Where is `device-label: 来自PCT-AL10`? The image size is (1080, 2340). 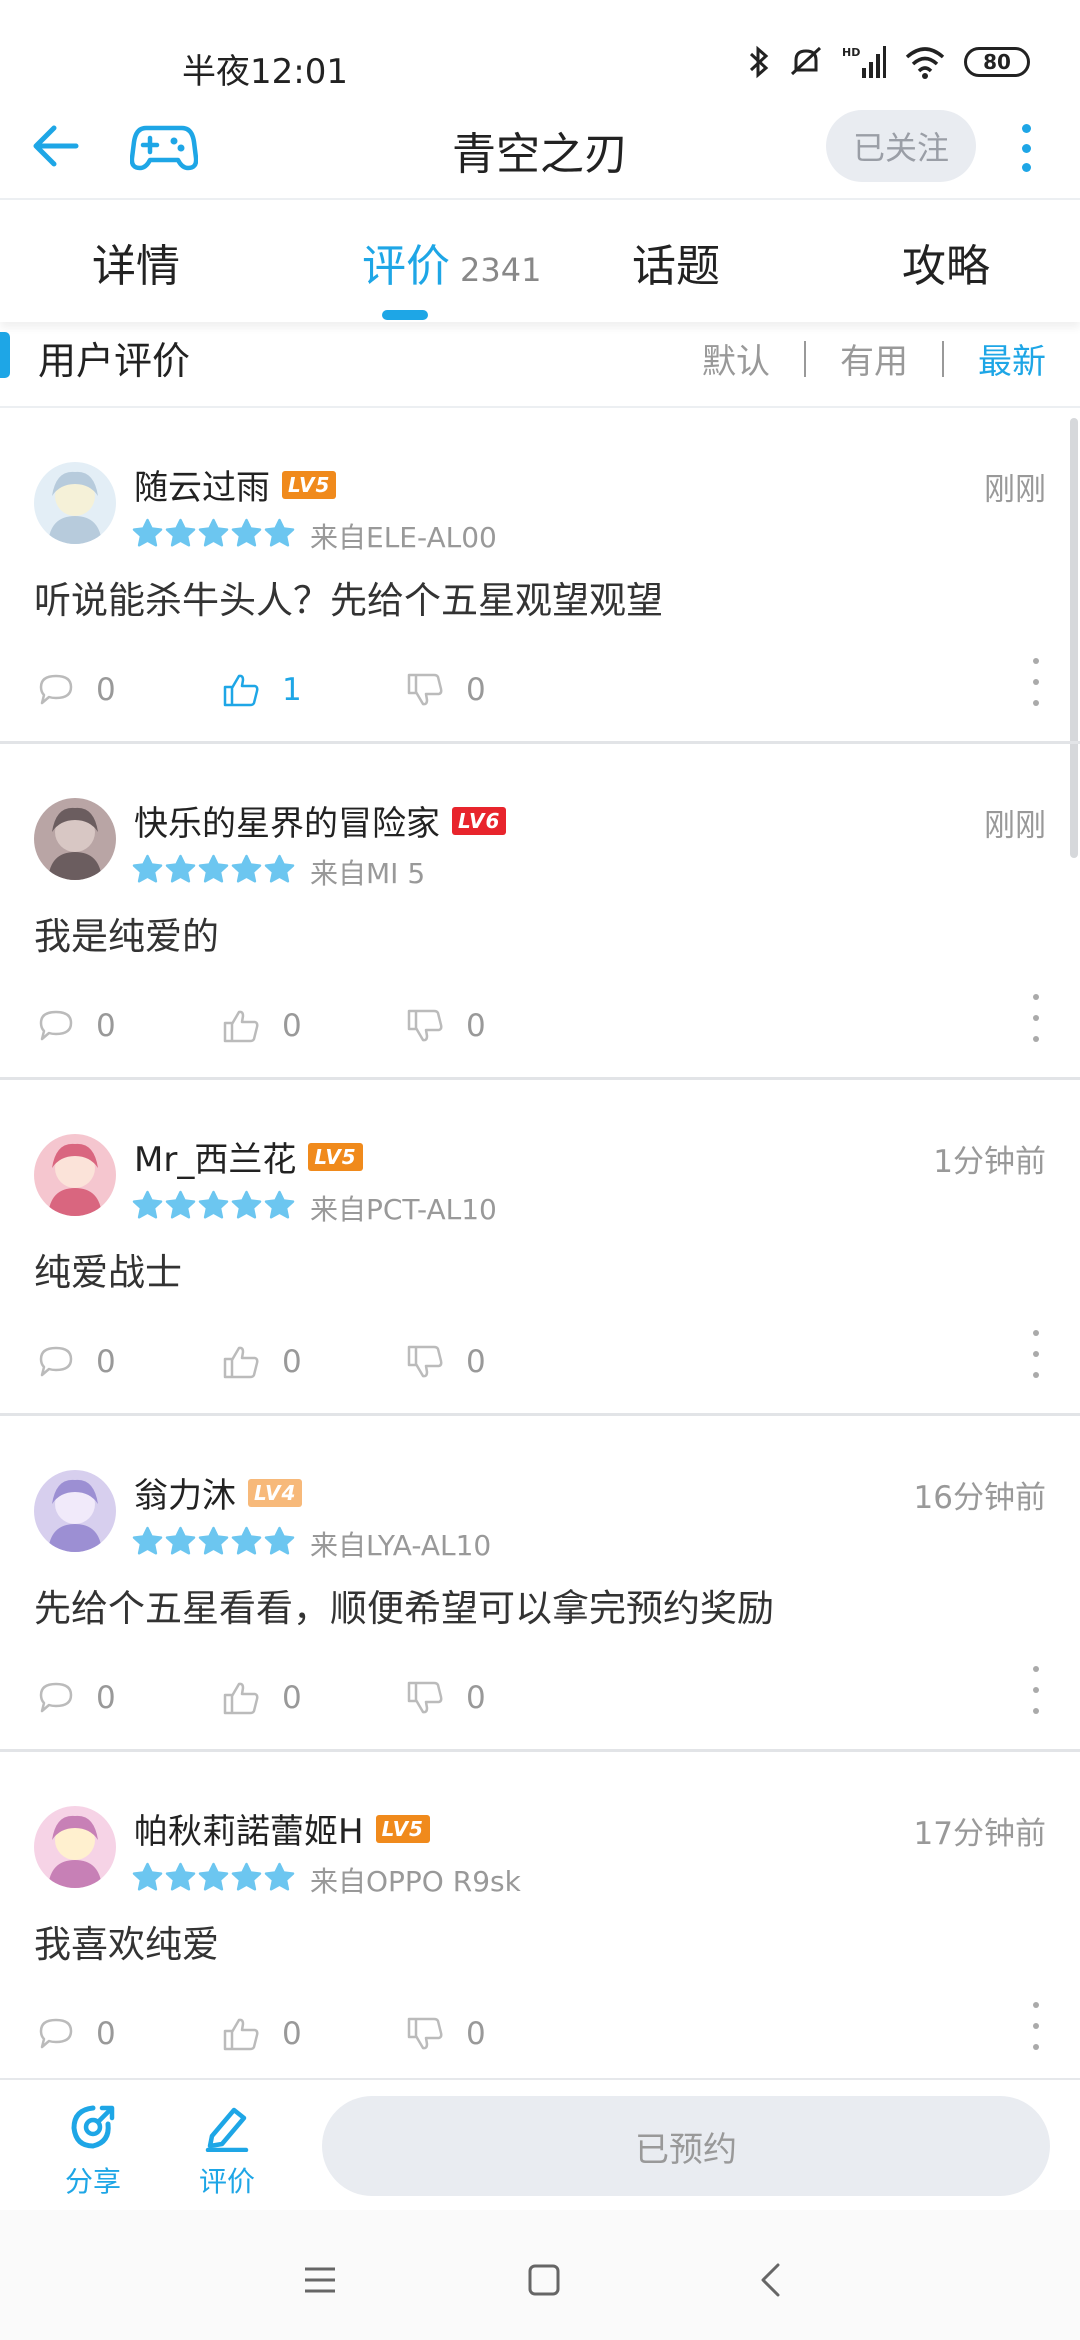
device-label: 来自PCT-AL10 is located at coordinates (403, 1209).